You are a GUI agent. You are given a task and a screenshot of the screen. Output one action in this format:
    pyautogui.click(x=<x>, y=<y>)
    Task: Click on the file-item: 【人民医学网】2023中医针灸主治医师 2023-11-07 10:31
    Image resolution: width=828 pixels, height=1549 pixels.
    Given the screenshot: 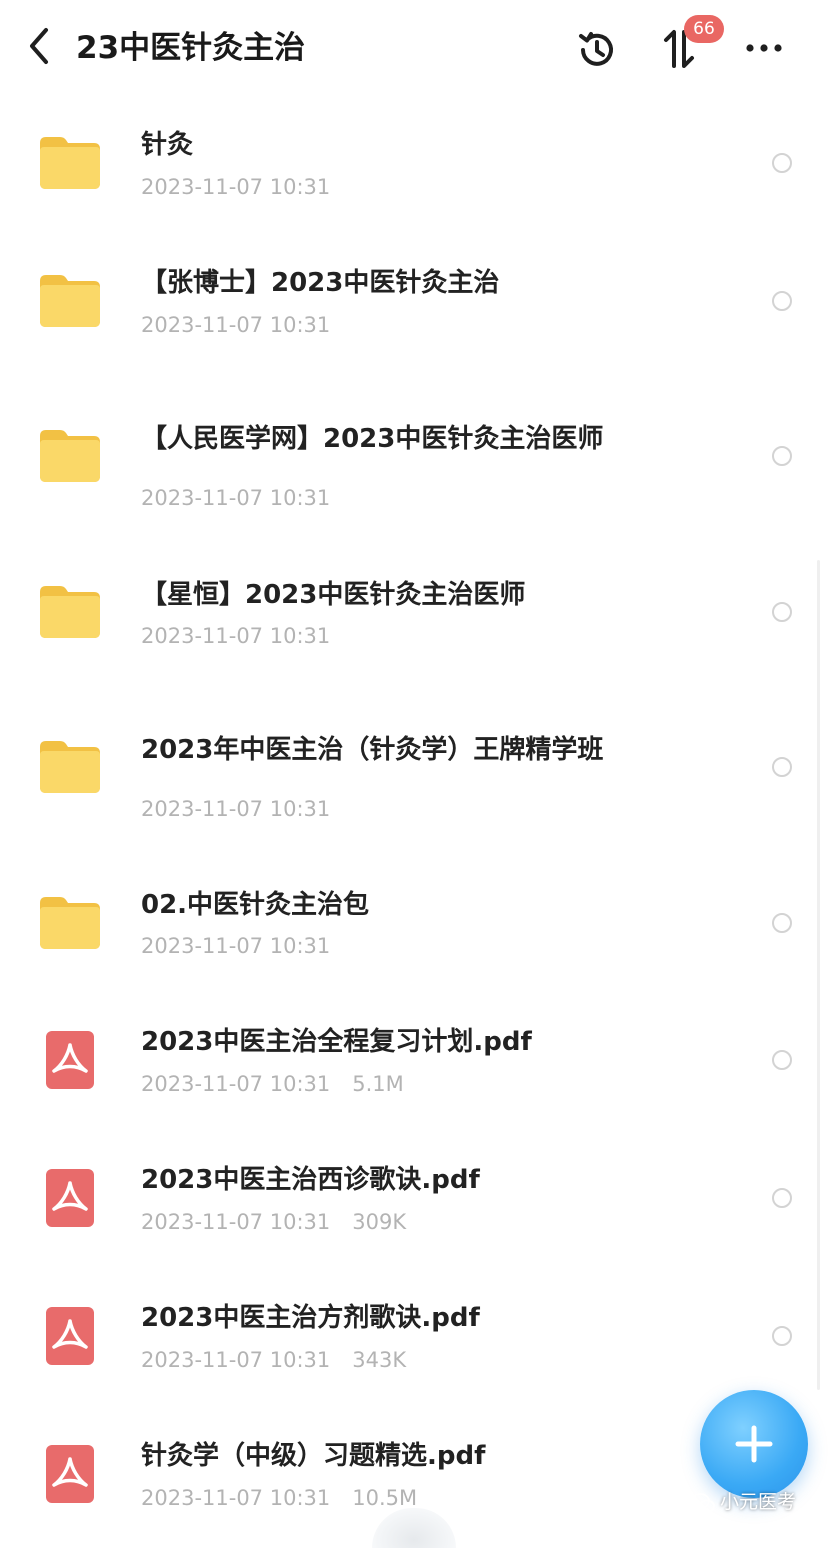 What is the action you would take?
    pyautogui.click(x=414, y=461)
    